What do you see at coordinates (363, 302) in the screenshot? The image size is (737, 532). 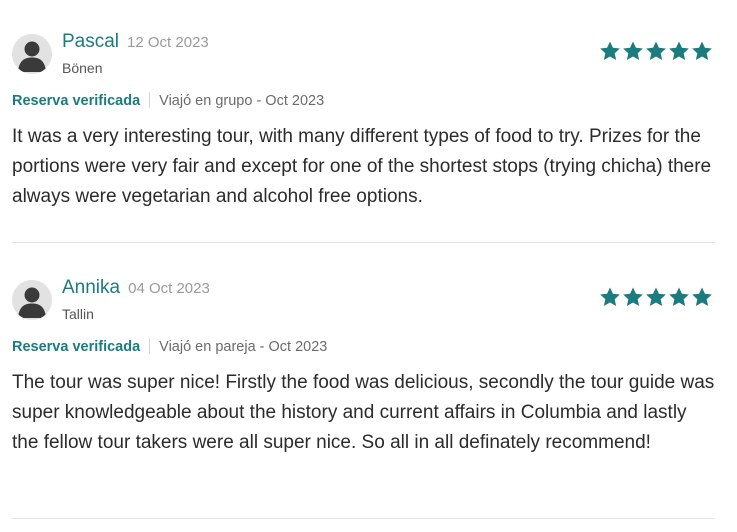 I see `review-header: Annika 04 Oct 2023 Tallin` at bounding box center [363, 302].